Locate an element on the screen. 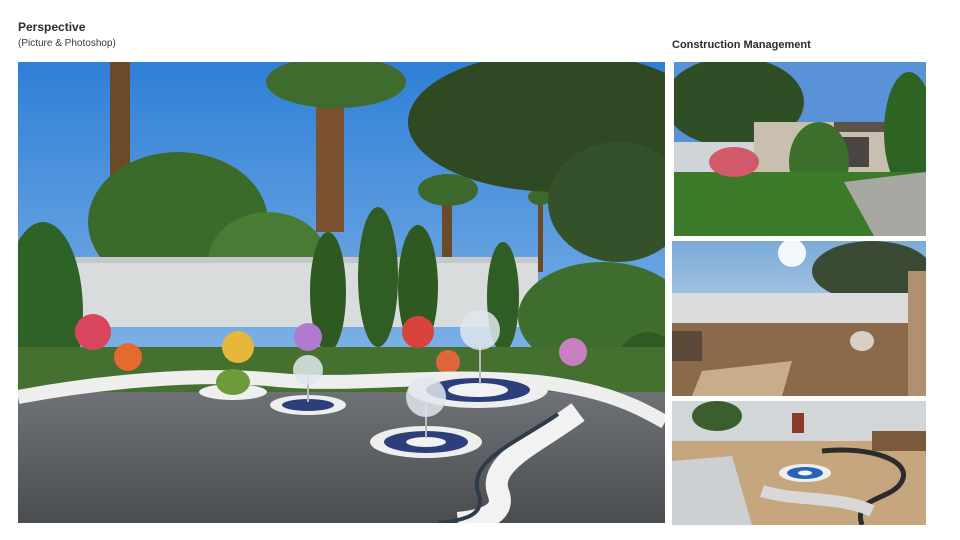 The height and width of the screenshot is (540, 960). construction-photo-excavation is located at coordinates (799, 318).